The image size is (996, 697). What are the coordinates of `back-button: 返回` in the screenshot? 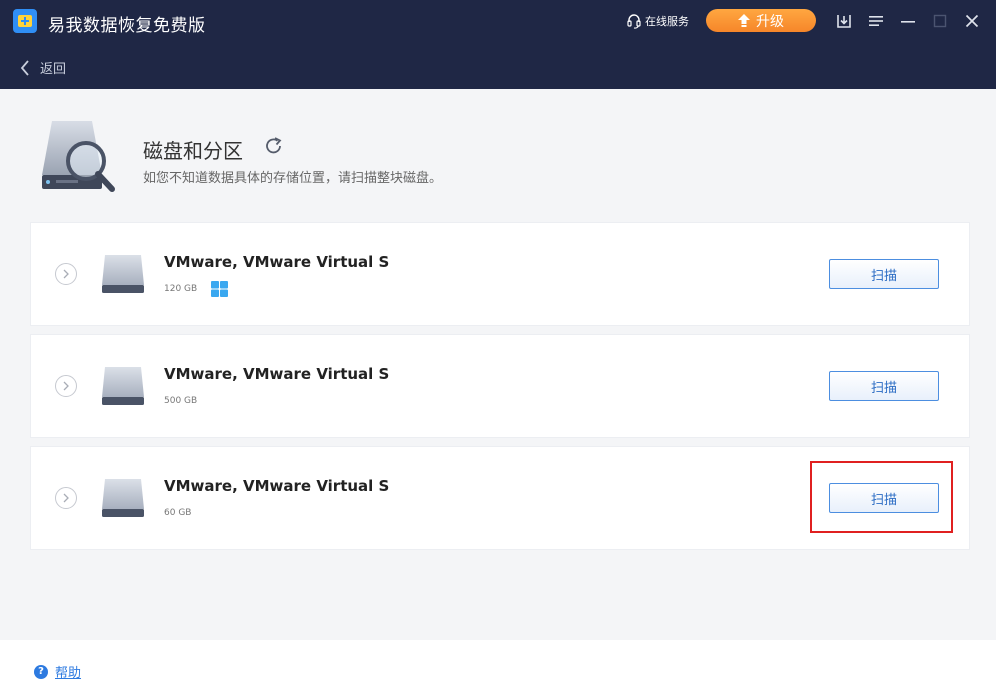 It's located at (43, 67).